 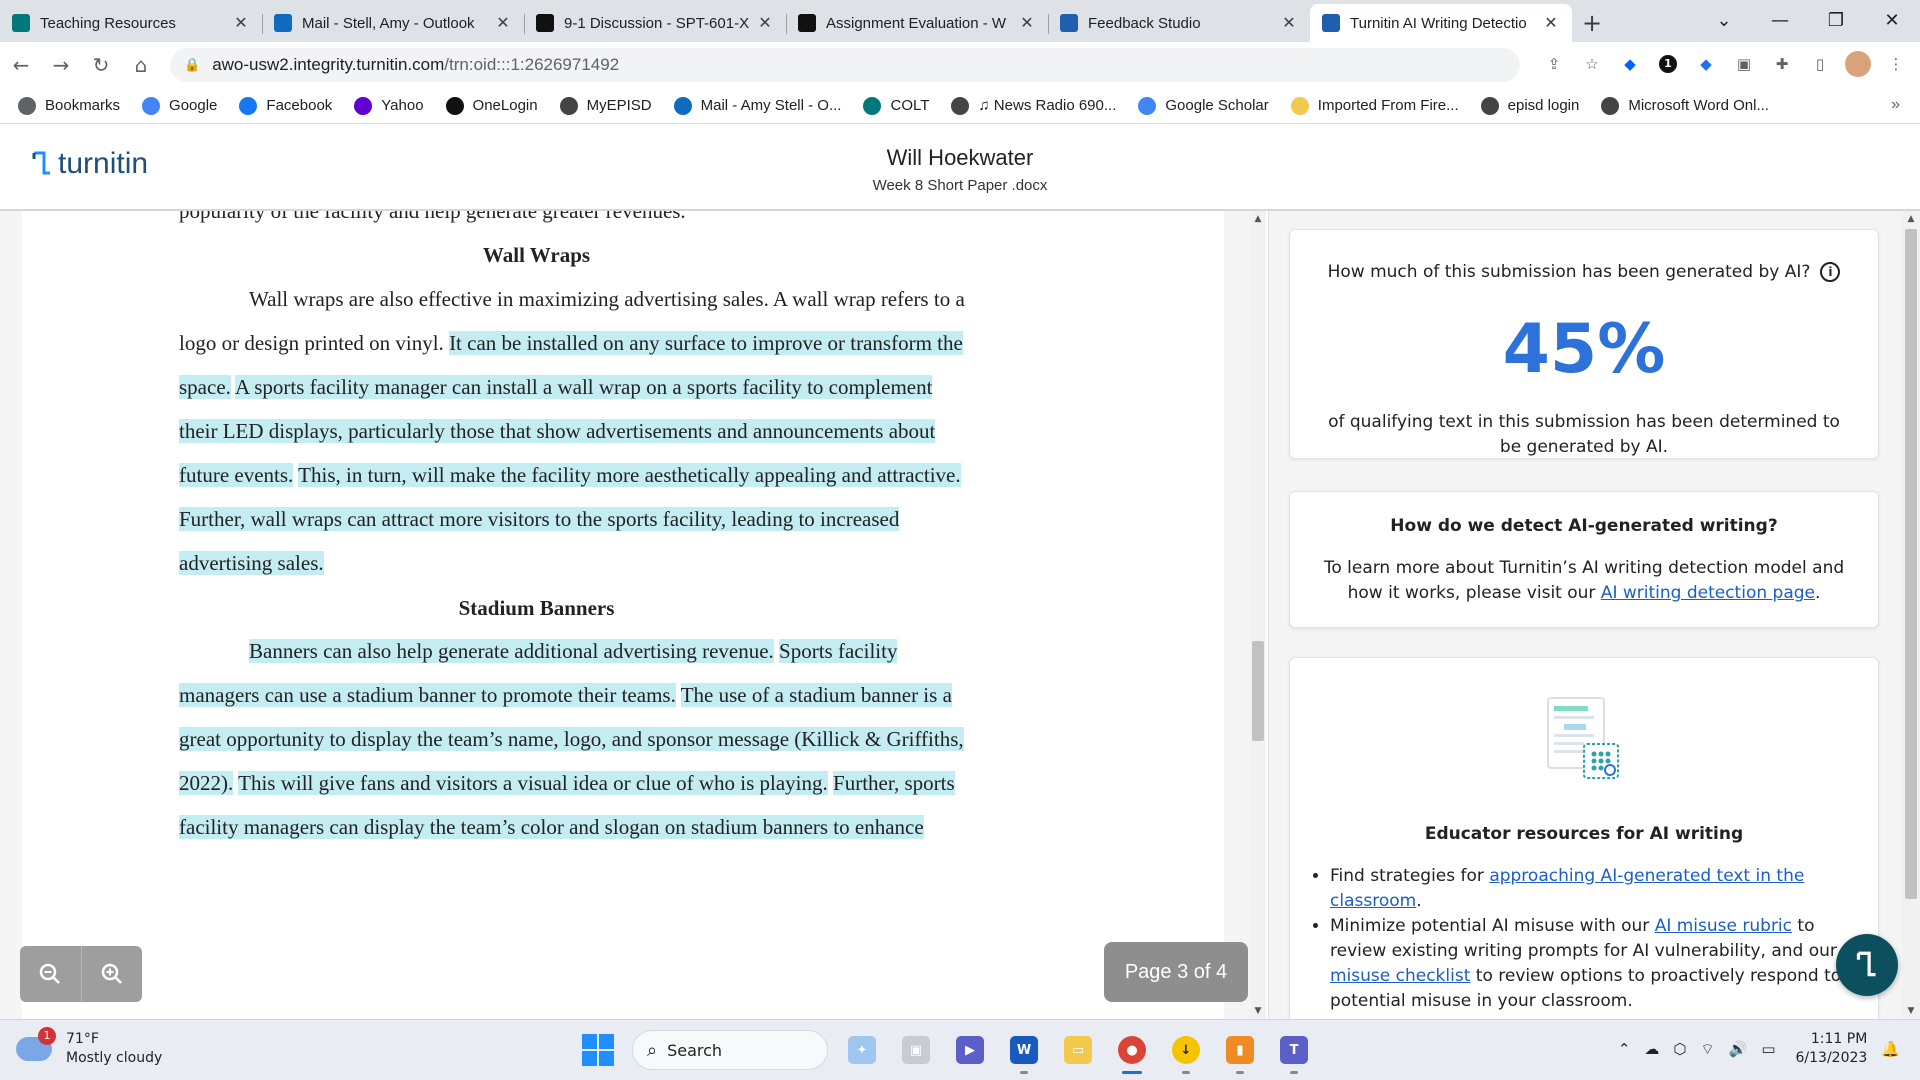 I want to click on panel-scroll-thumb, so click(x=1911, y=564).